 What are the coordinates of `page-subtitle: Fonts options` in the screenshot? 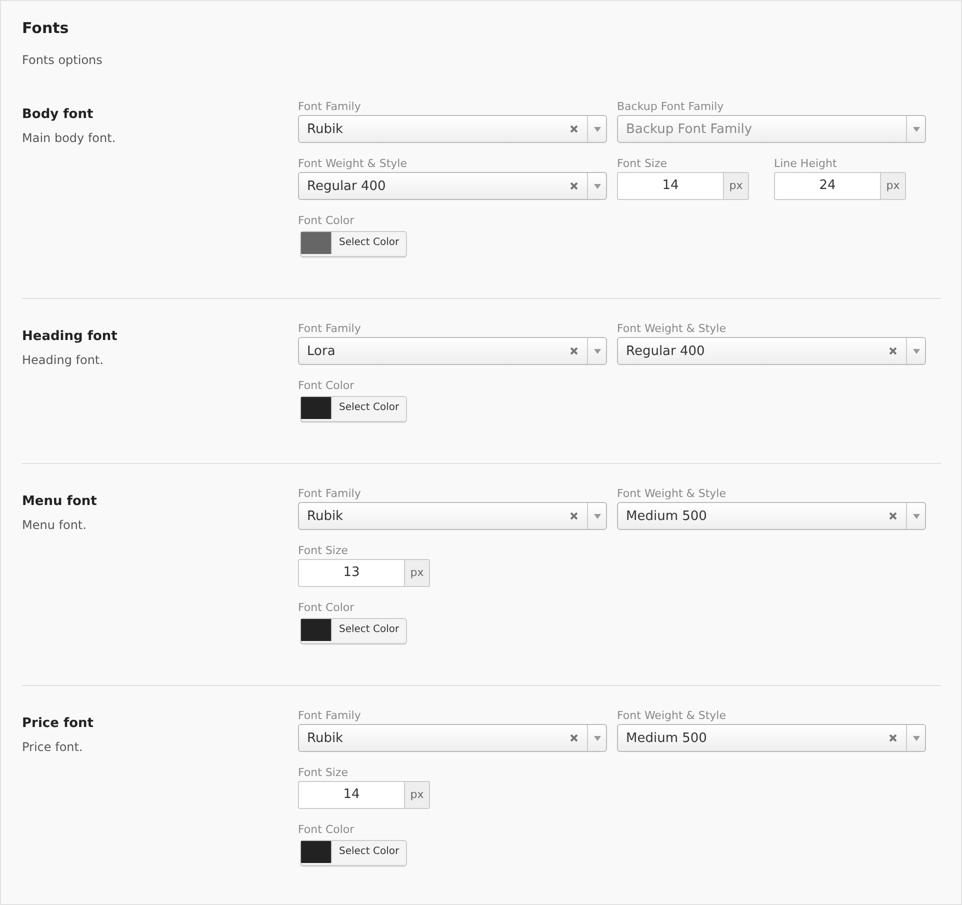 It's located at (63, 60).